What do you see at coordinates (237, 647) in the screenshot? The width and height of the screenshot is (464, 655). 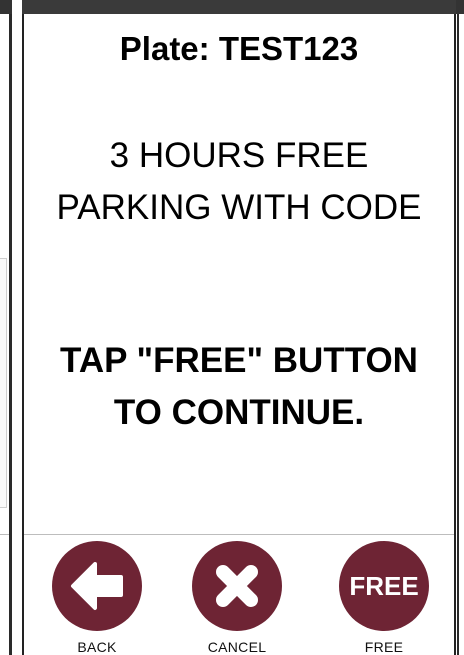 I see `cancel-label: CANCEL` at bounding box center [237, 647].